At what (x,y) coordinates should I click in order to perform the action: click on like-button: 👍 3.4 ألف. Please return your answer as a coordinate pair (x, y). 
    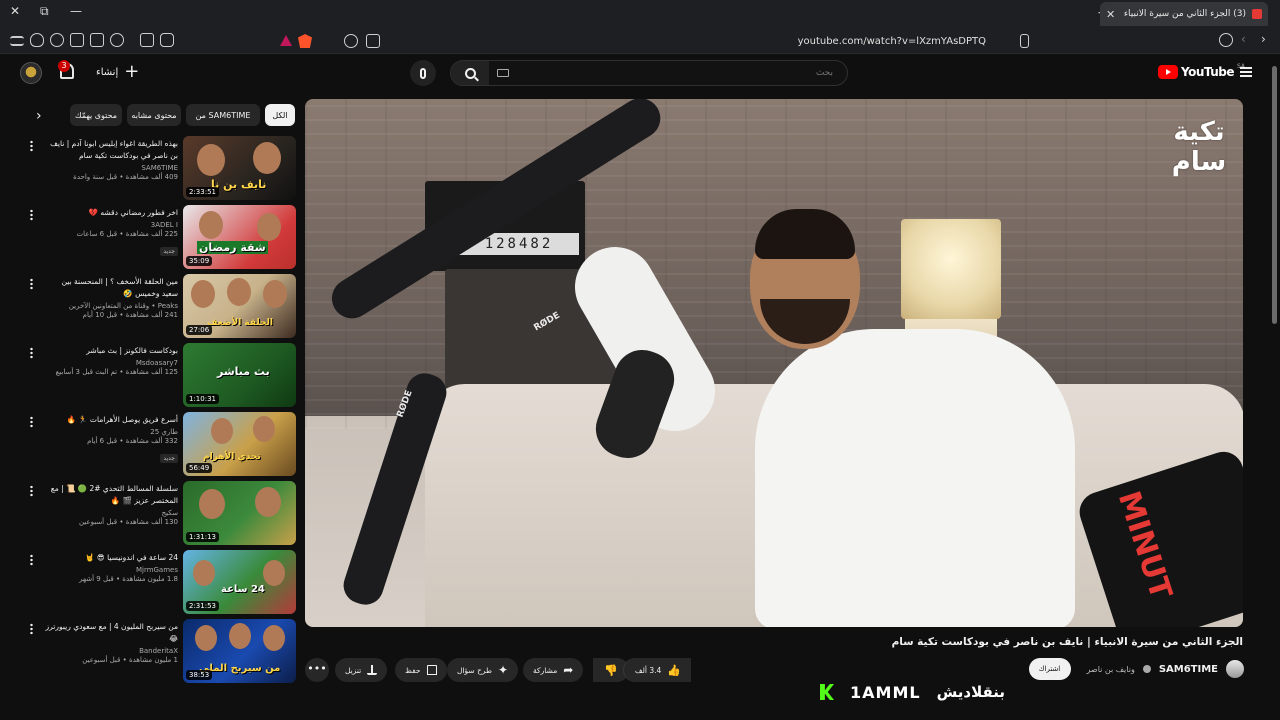
    Looking at the image, I should click on (657, 670).